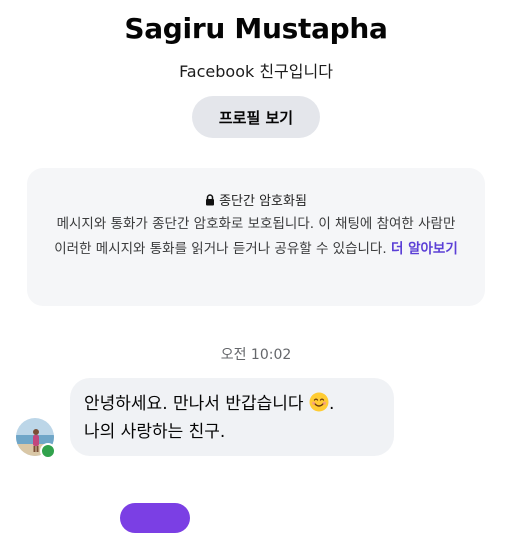 Image resolution: width=512 pixels, height=533 pixels. Describe the element at coordinates (424, 249) in the screenshot. I see `learn-more-link: 더 알아보기` at that location.